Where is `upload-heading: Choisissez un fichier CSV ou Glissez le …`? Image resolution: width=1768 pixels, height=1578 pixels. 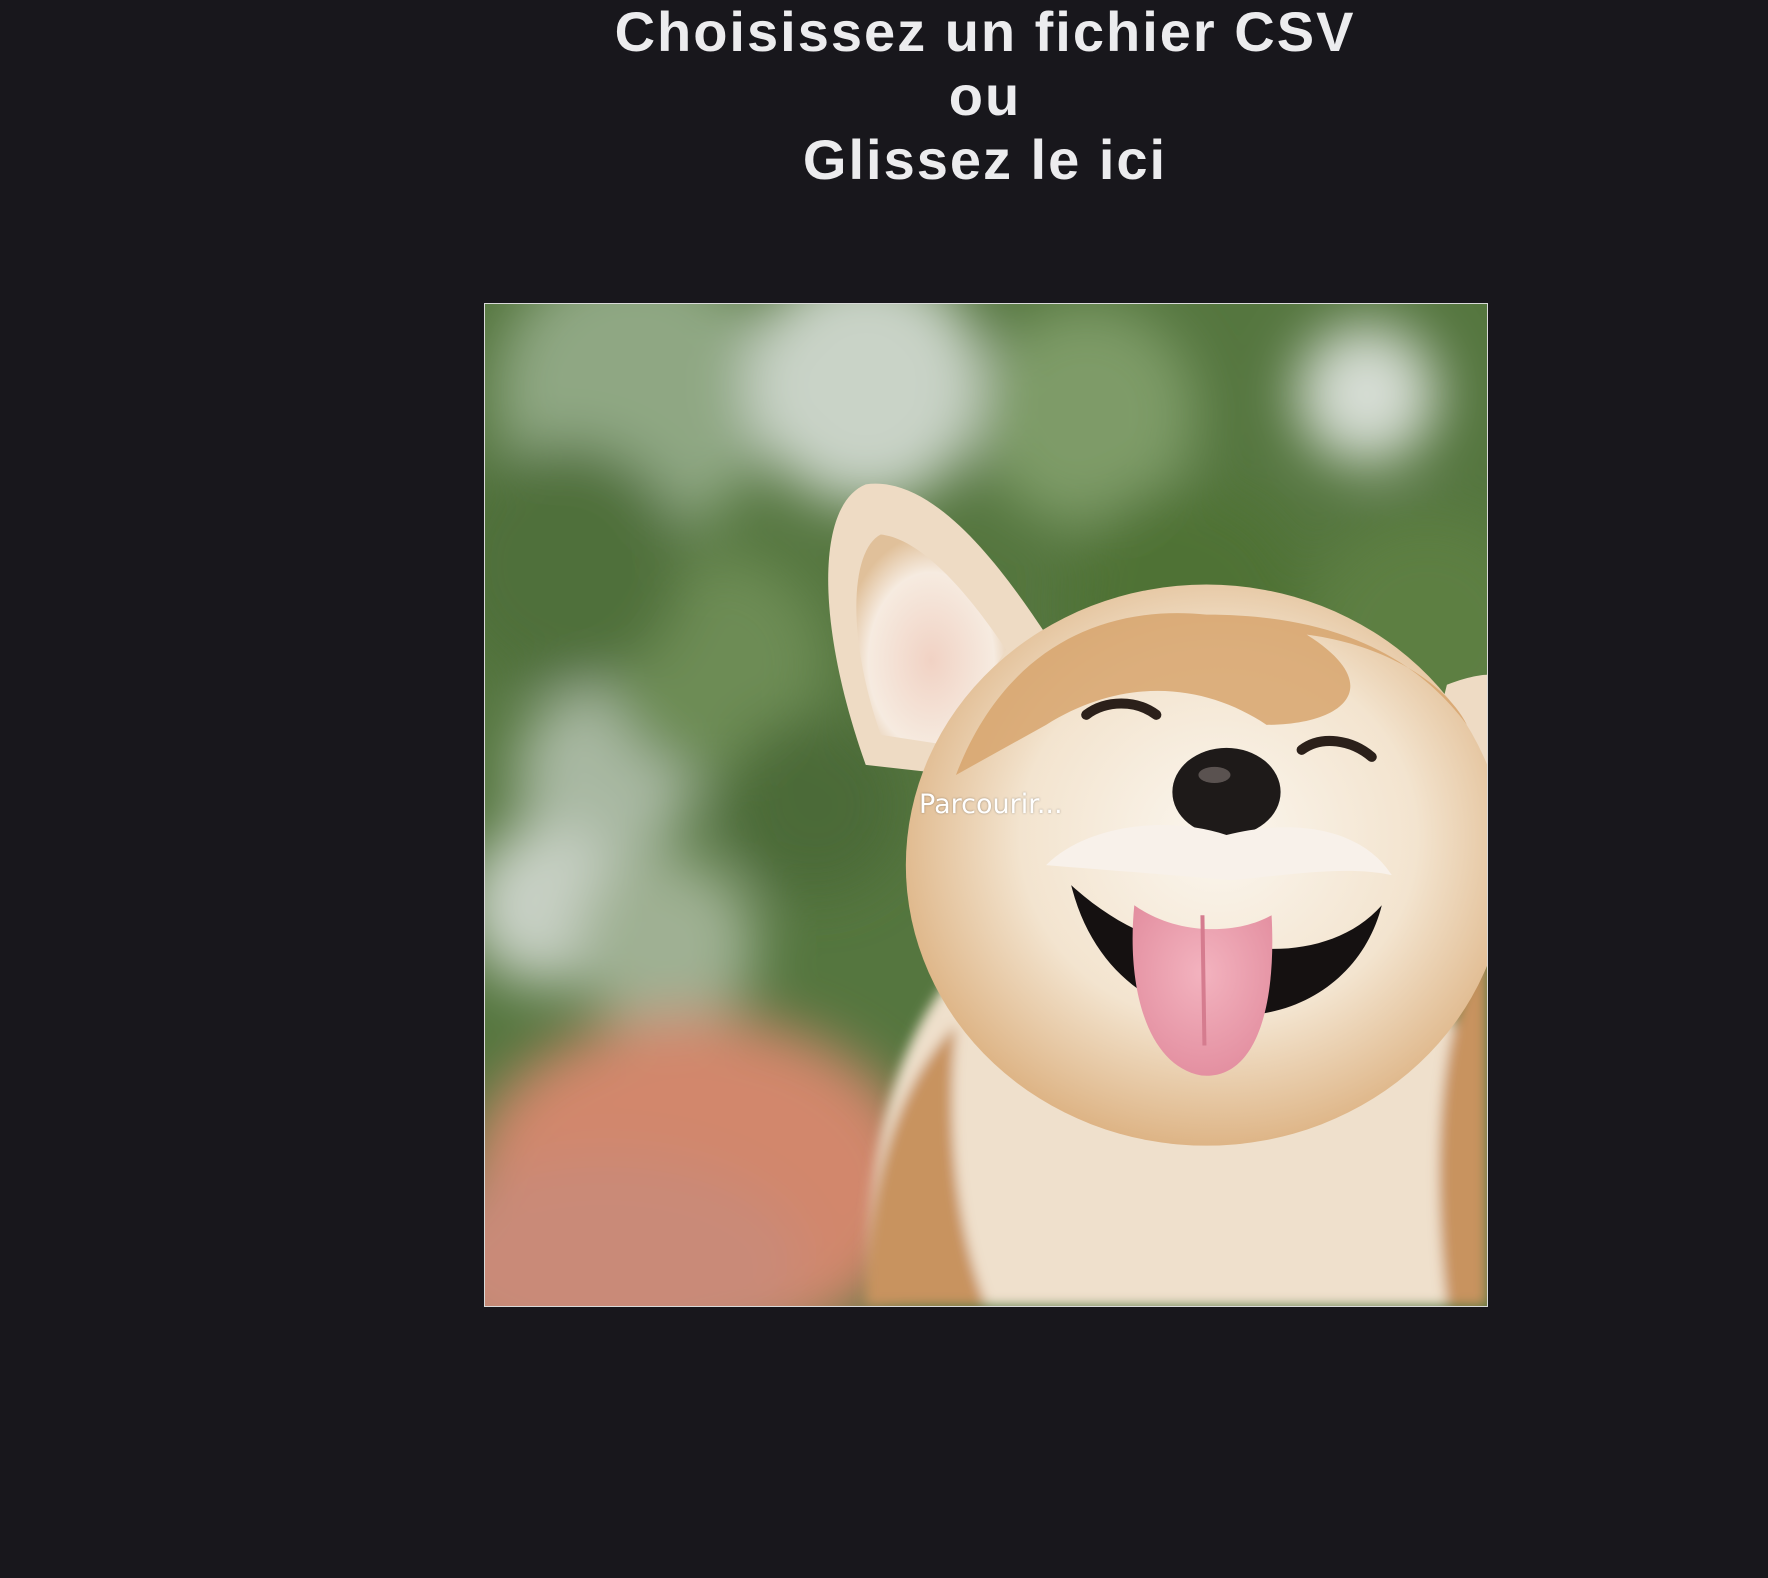
upload-heading: Choisissez un fichier CSV ou Glissez le … is located at coordinates (884, 96).